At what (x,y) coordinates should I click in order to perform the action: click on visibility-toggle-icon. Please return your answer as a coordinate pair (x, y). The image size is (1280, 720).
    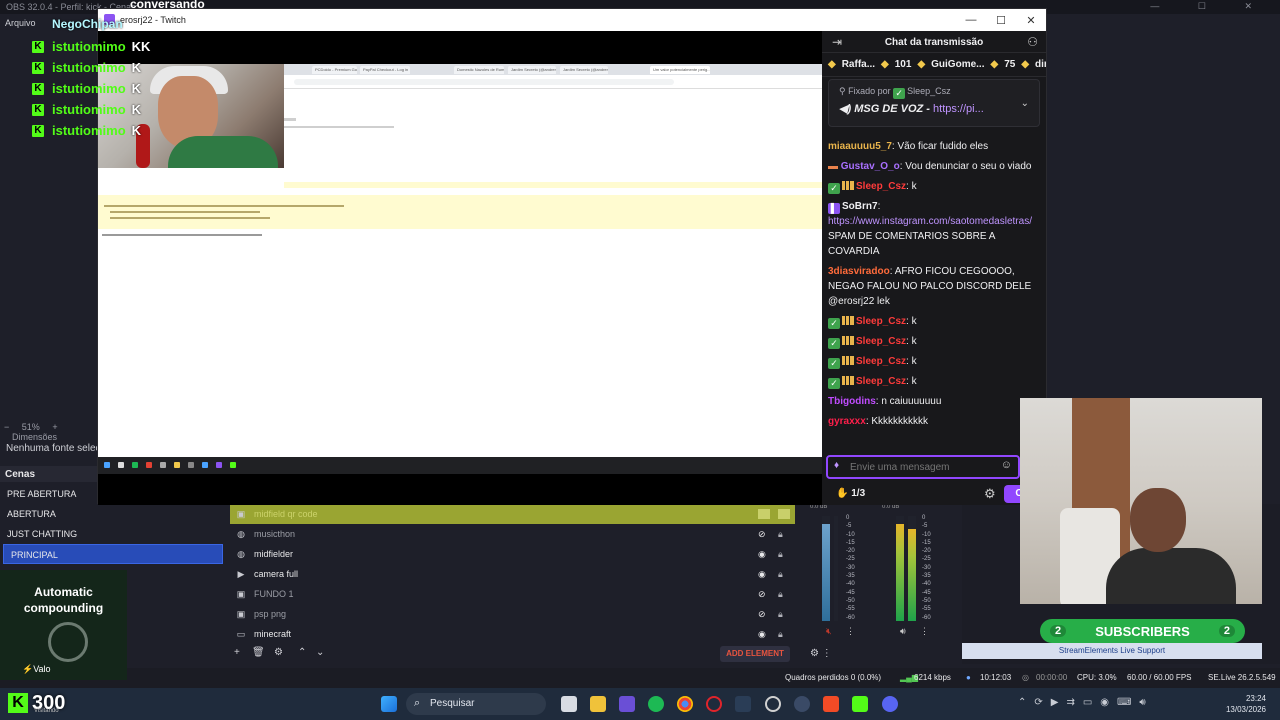
    Looking at the image, I should click on (764, 514).